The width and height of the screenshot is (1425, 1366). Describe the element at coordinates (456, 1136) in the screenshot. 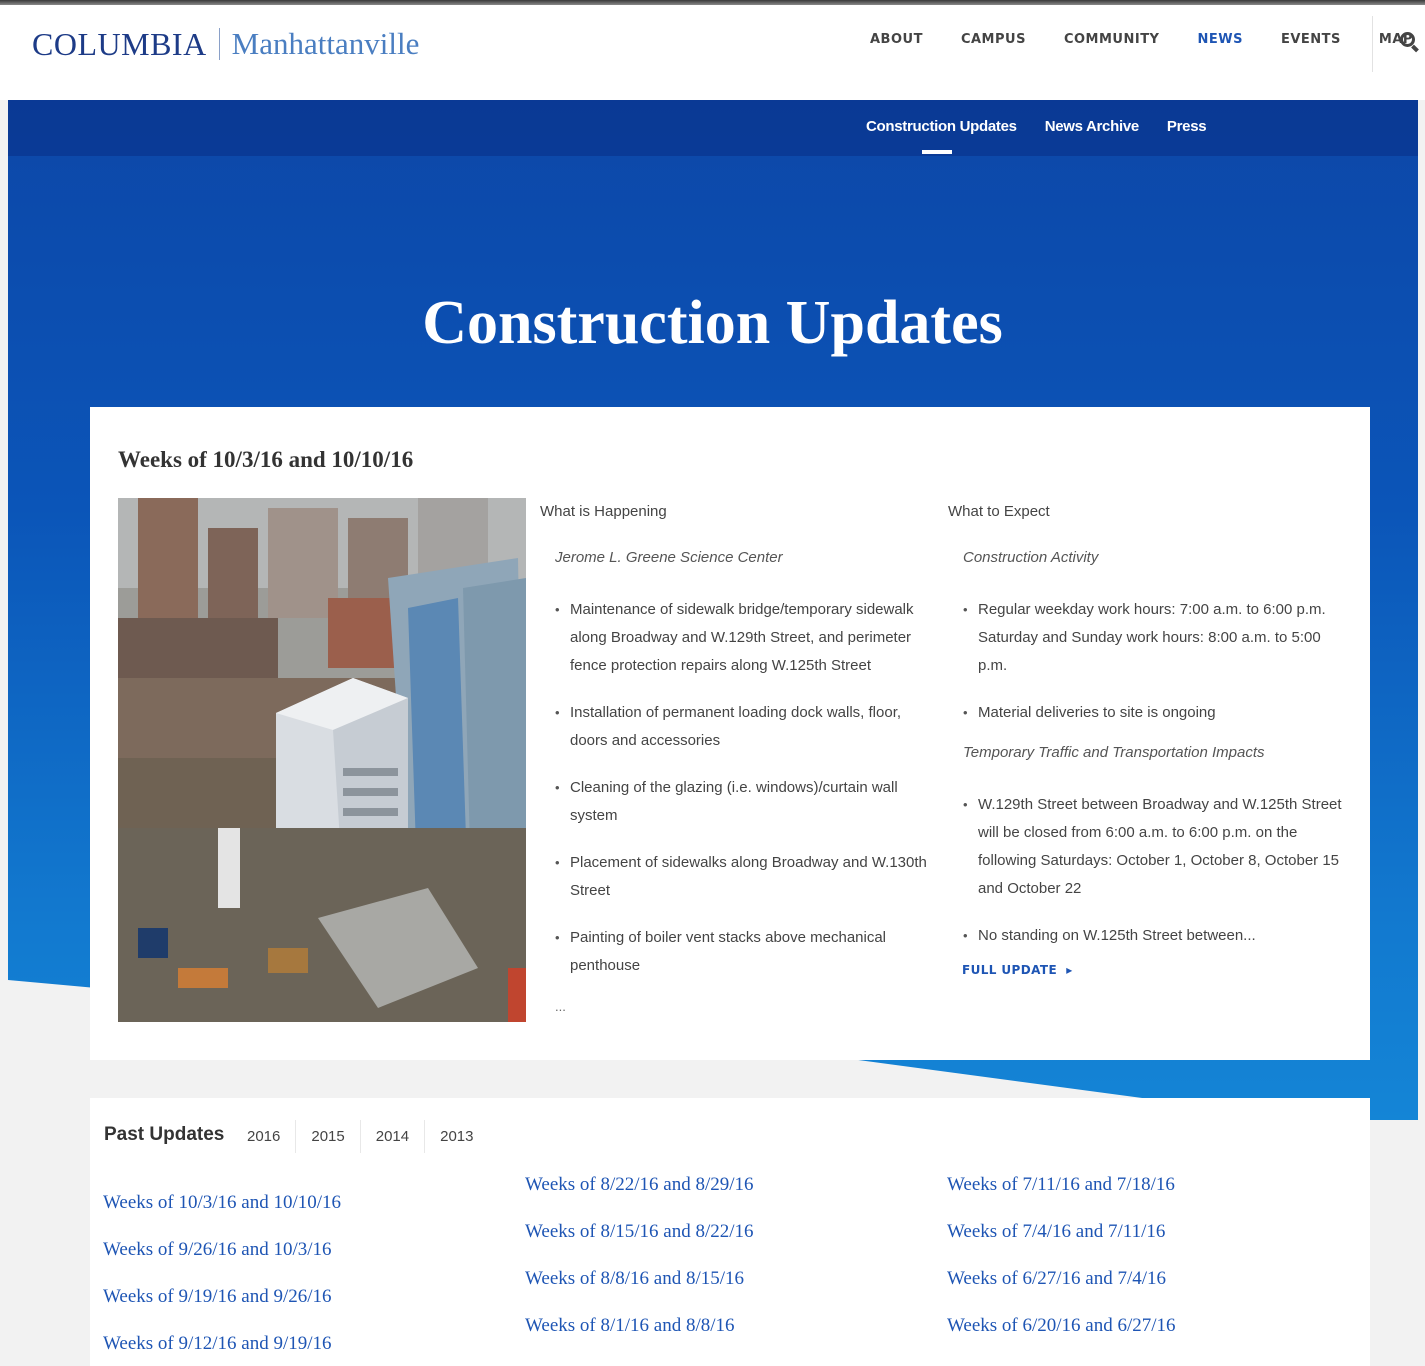

I see `tab-2013: 2013` at that location.